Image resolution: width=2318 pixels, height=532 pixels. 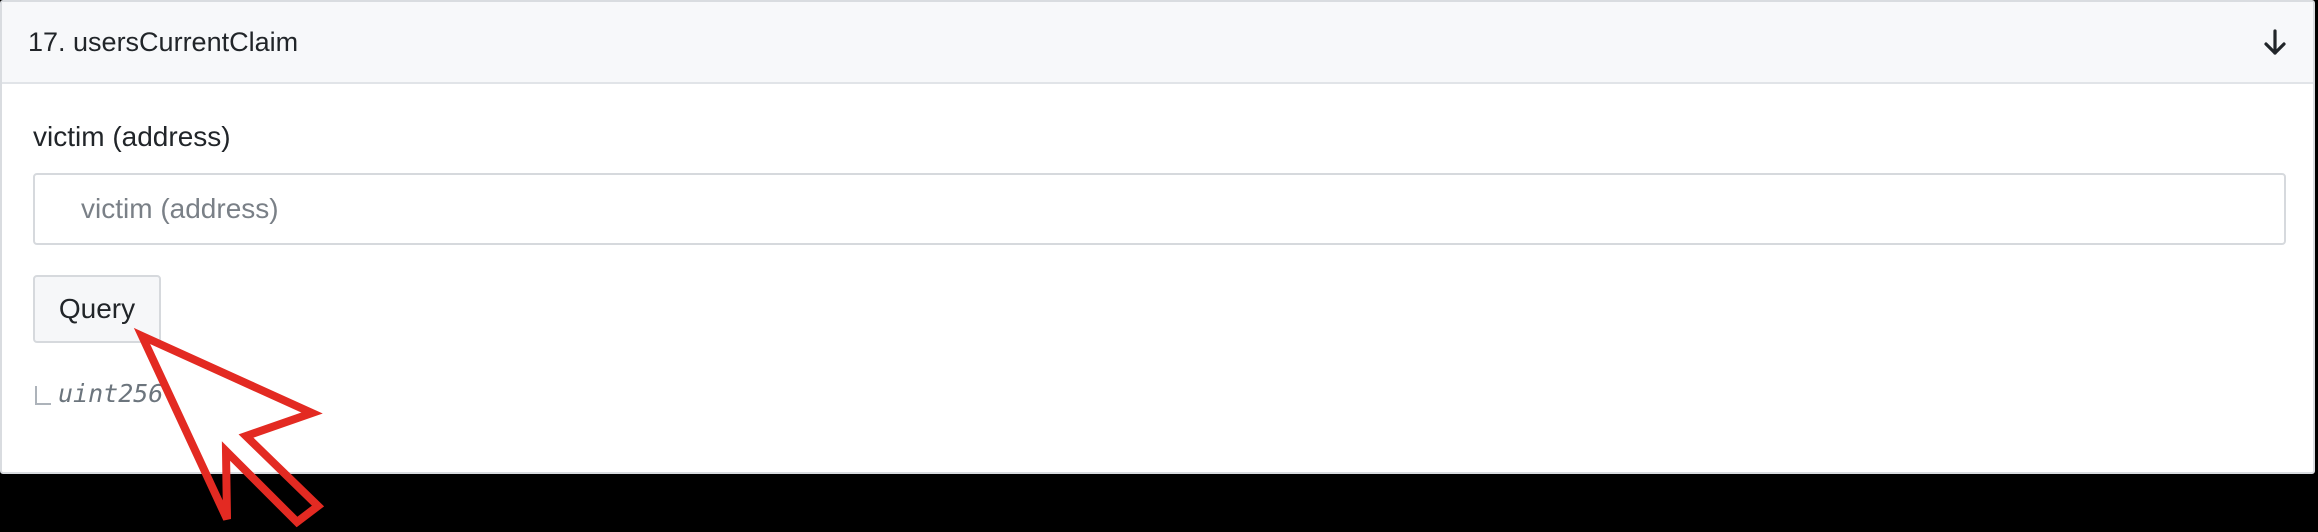 What do you see at coordinates (43, 395) in the screenshot?
I see `result-branch-icon` at bounding box center [43, 395].